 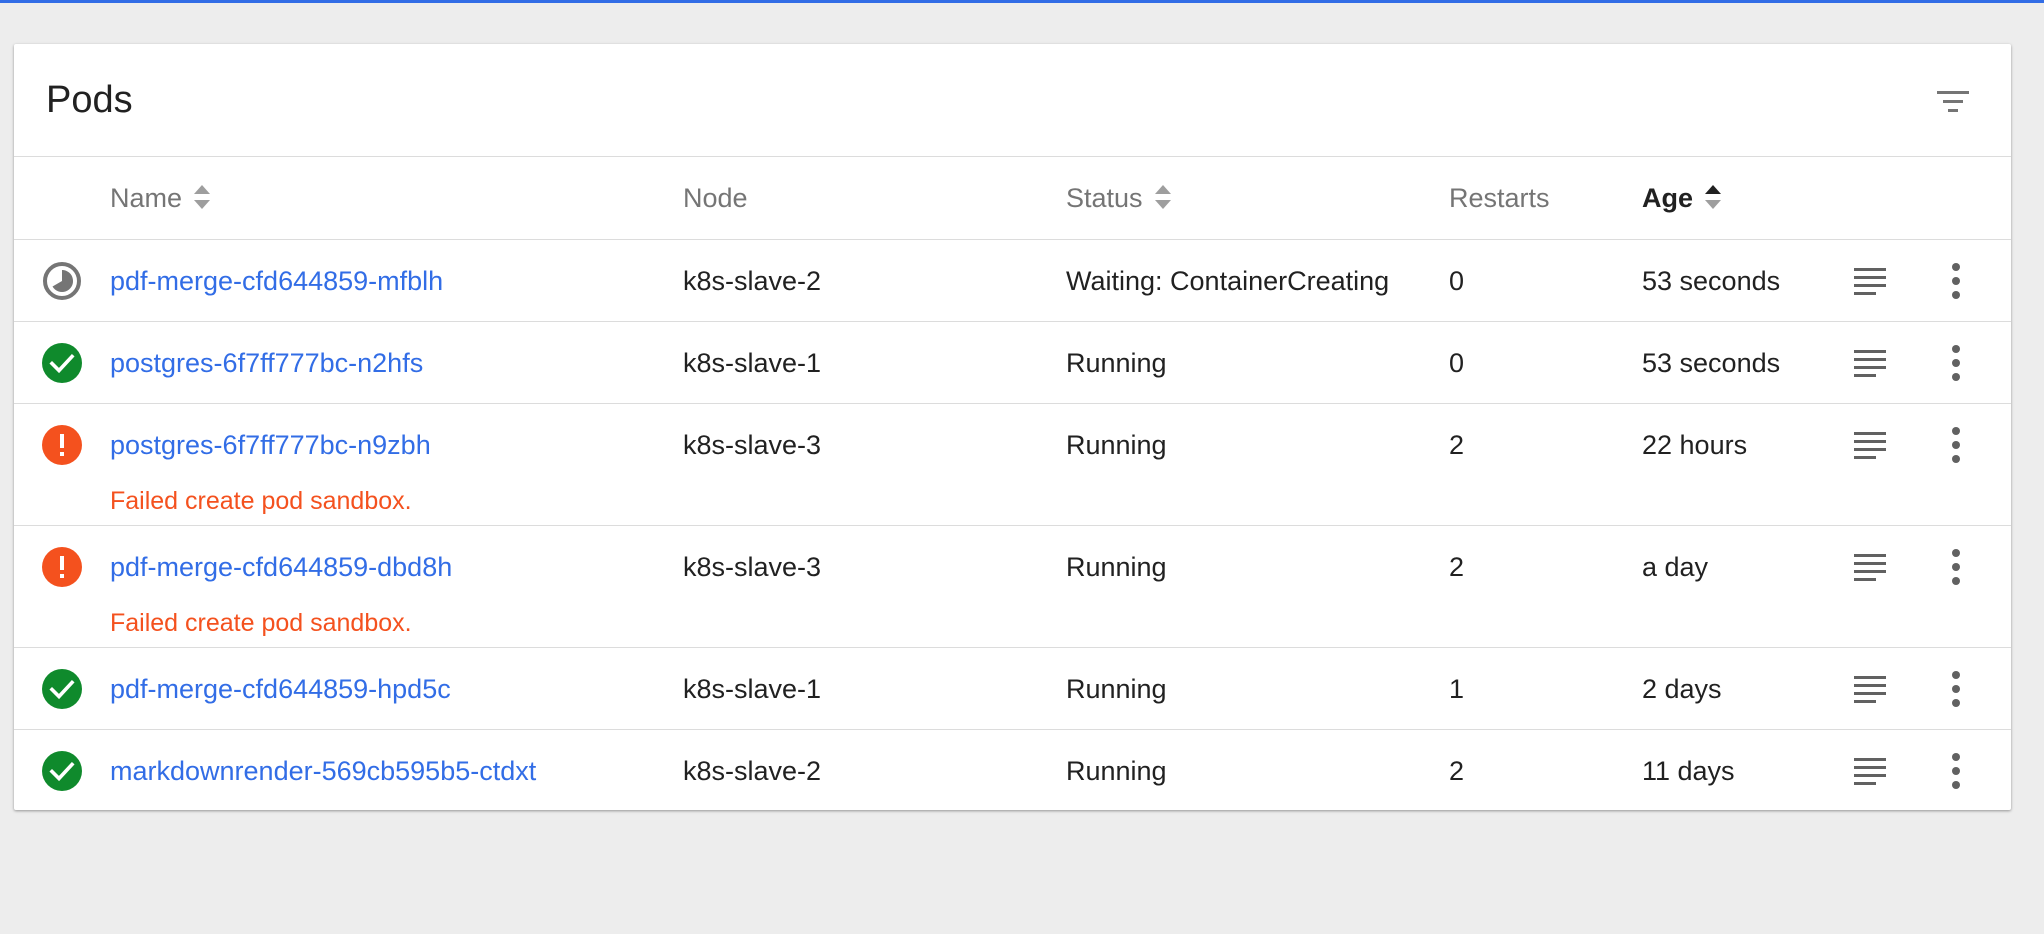 What do you see at coordinates (89, 100) in the screenshot?
I see `card-title: Pods` at bounding box center [89, 100].